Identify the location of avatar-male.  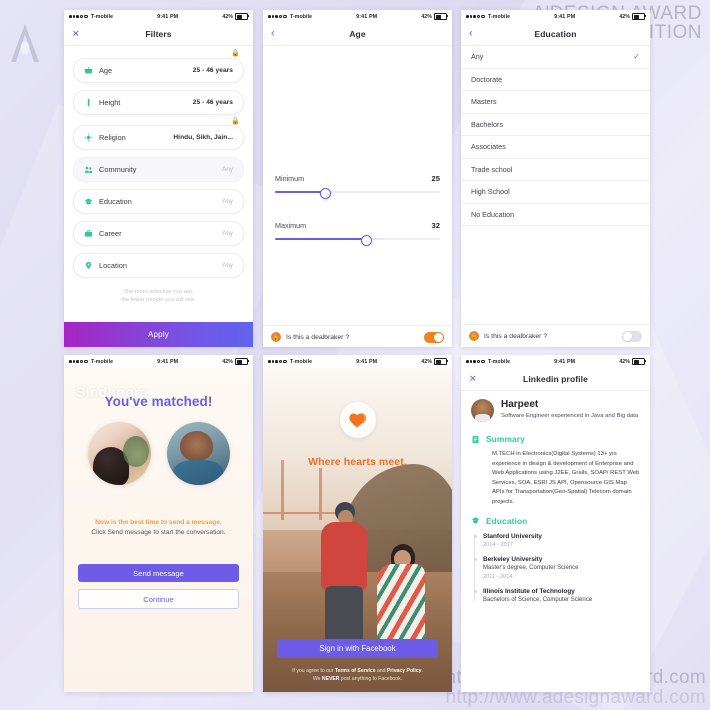
(198, 453).